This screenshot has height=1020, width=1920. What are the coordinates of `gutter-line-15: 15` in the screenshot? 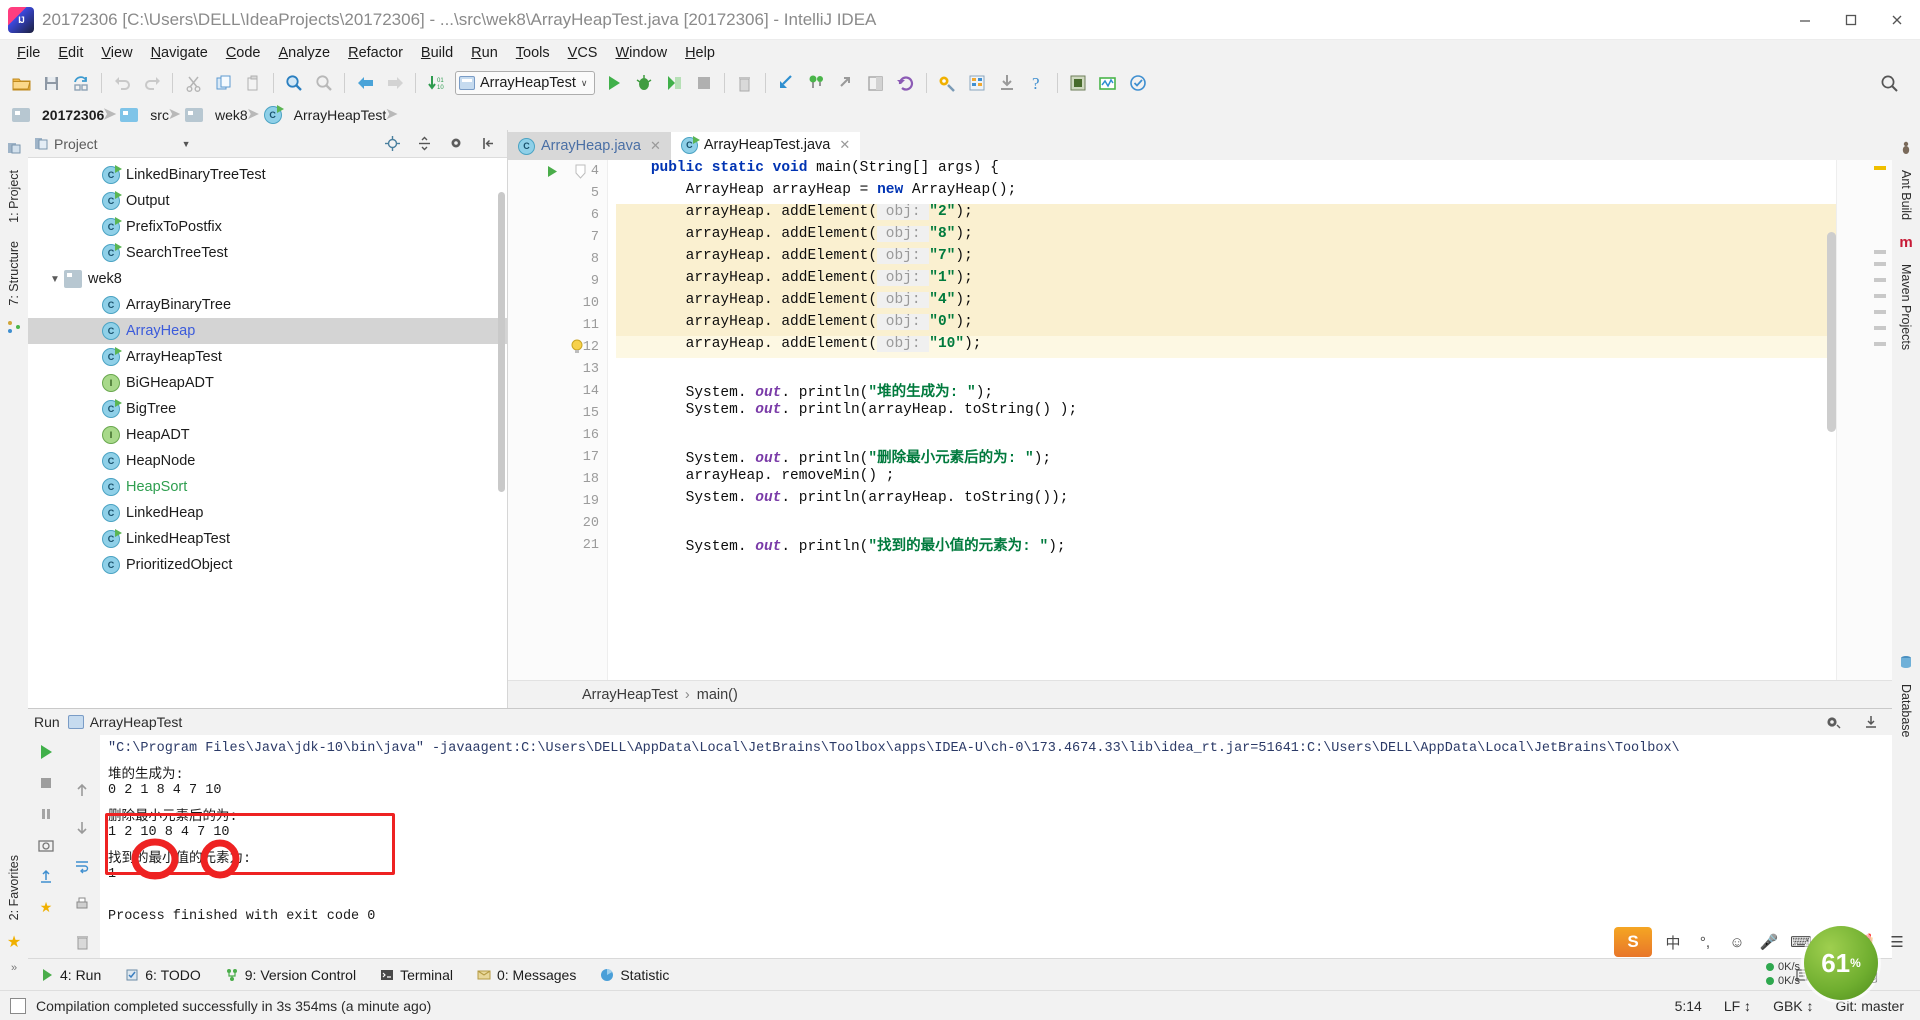 It's located at (557, 413).